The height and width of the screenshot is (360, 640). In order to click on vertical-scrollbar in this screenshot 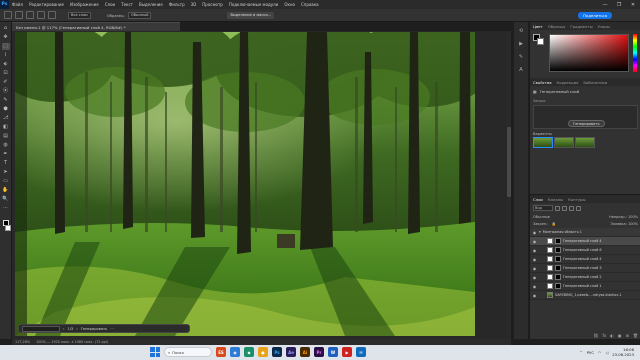, I will do `click(509, 184)`.